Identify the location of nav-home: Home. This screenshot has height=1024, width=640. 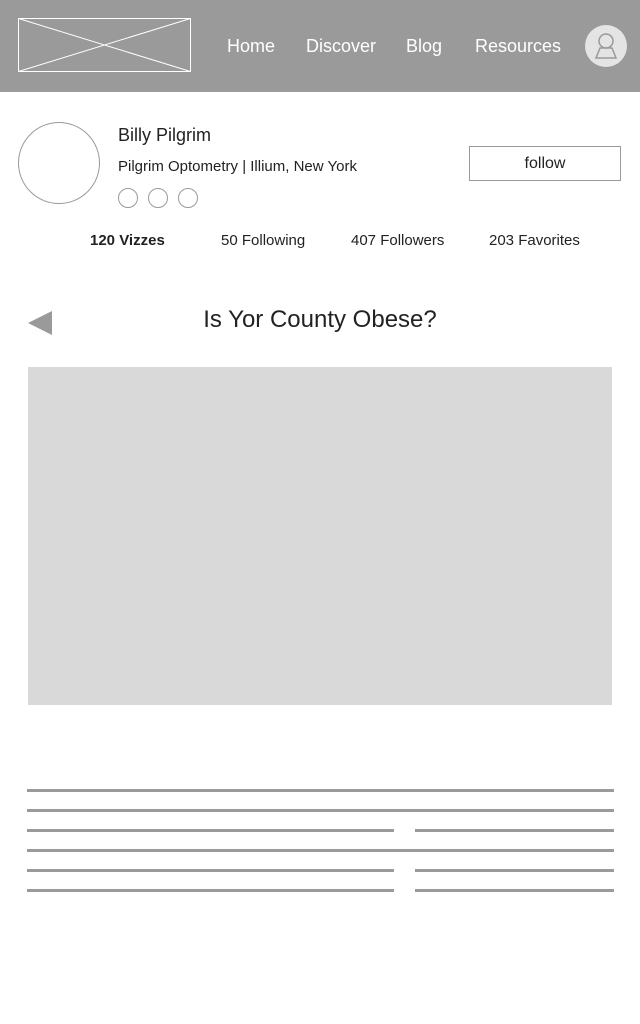
(251, 46).